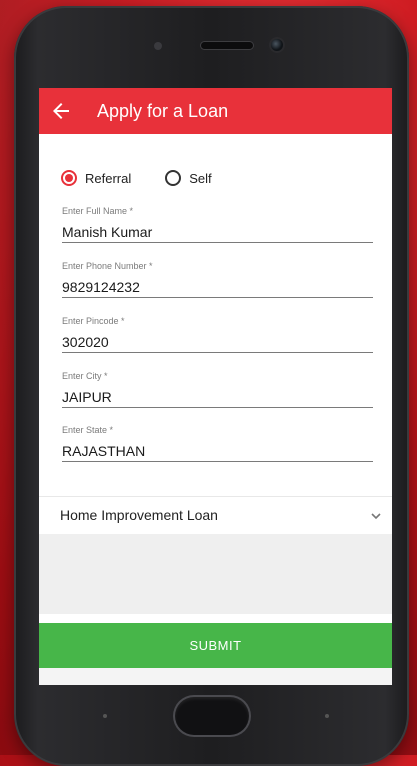 The image size is (417, 766). I want to click on radio-referral: Referral, so click(96, 178).